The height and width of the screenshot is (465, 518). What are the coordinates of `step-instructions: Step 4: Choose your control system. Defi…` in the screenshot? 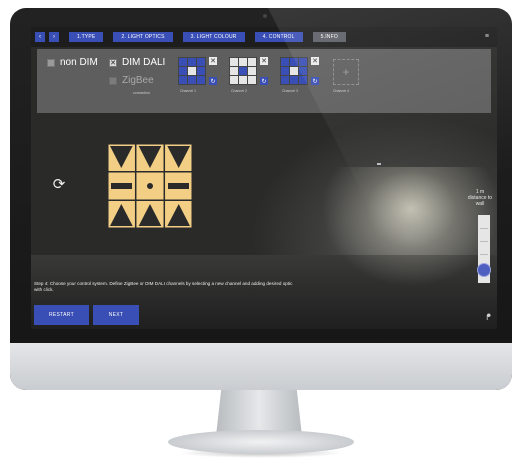 It's located at (163, 286).